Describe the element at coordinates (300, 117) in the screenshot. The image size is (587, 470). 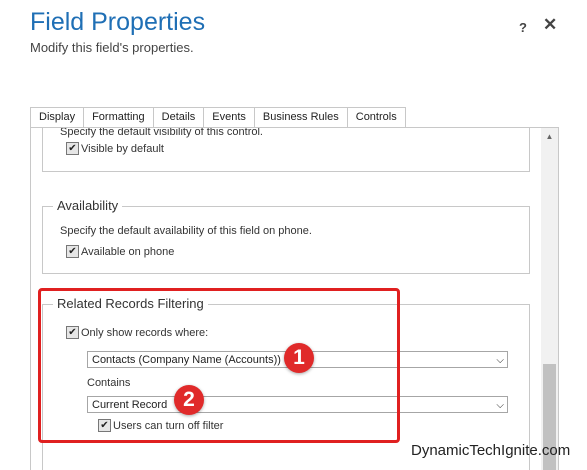
I see `tab-business-rules: Business Rules` at that location.